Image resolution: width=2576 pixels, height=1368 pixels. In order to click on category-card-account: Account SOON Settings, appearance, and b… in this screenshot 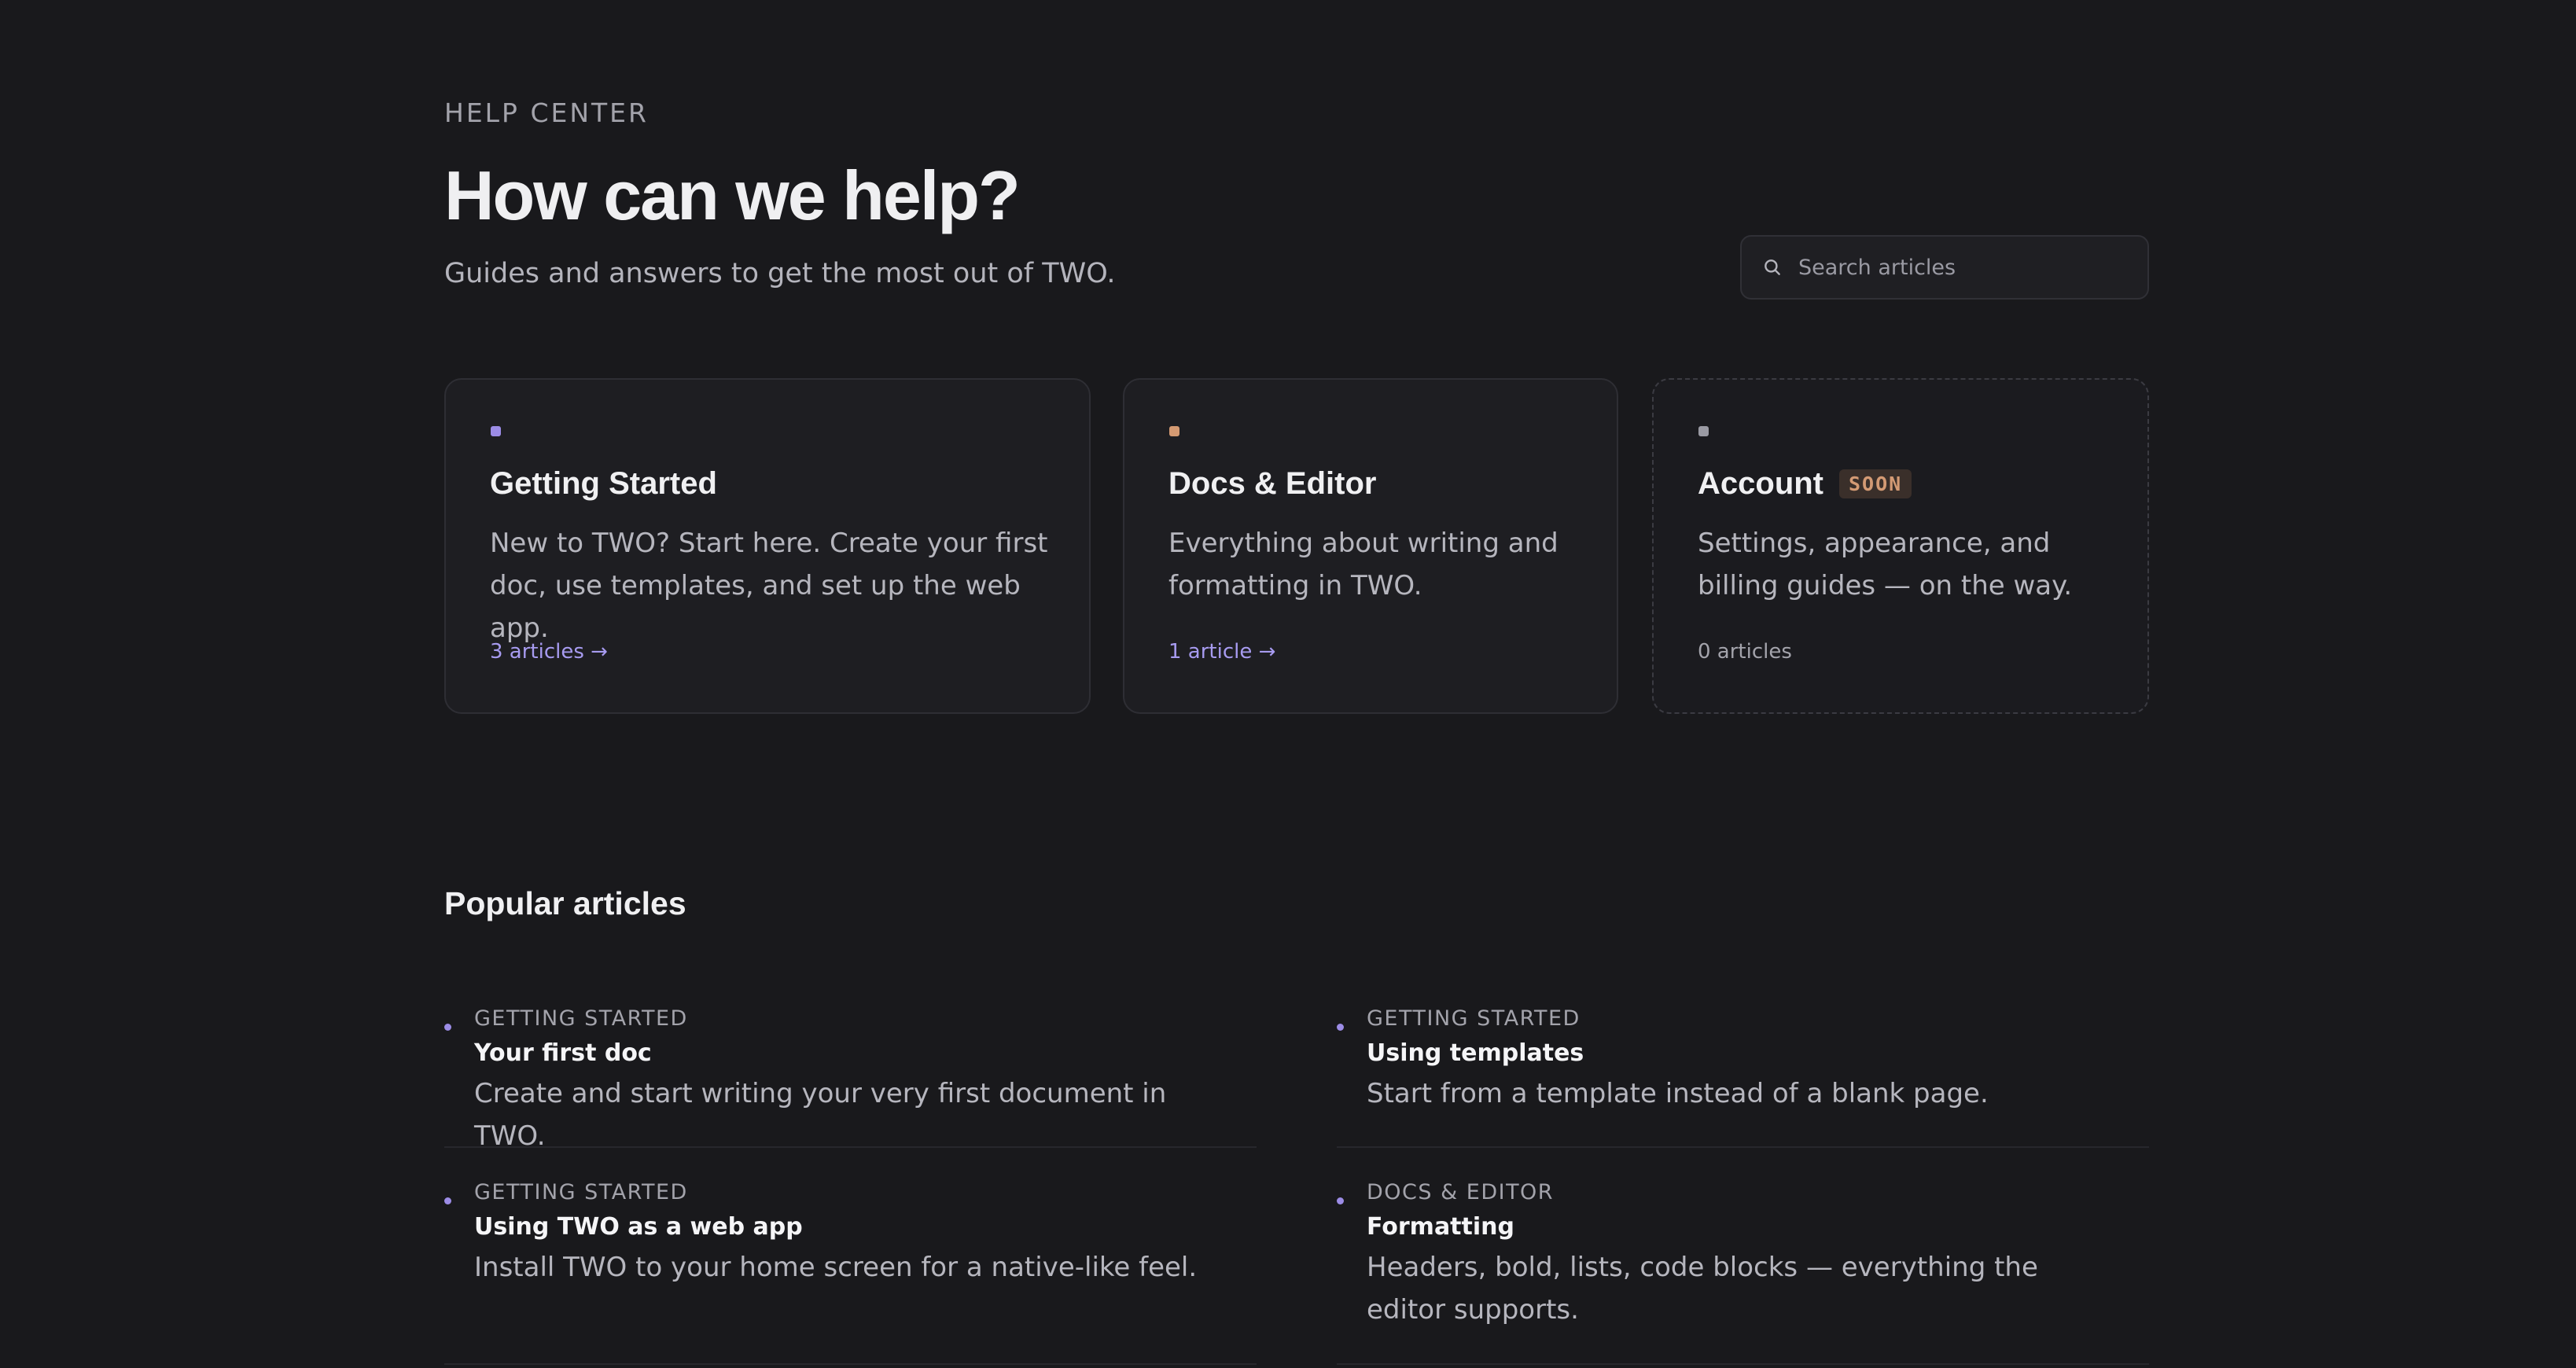, I will do `click(1900, 546)`.